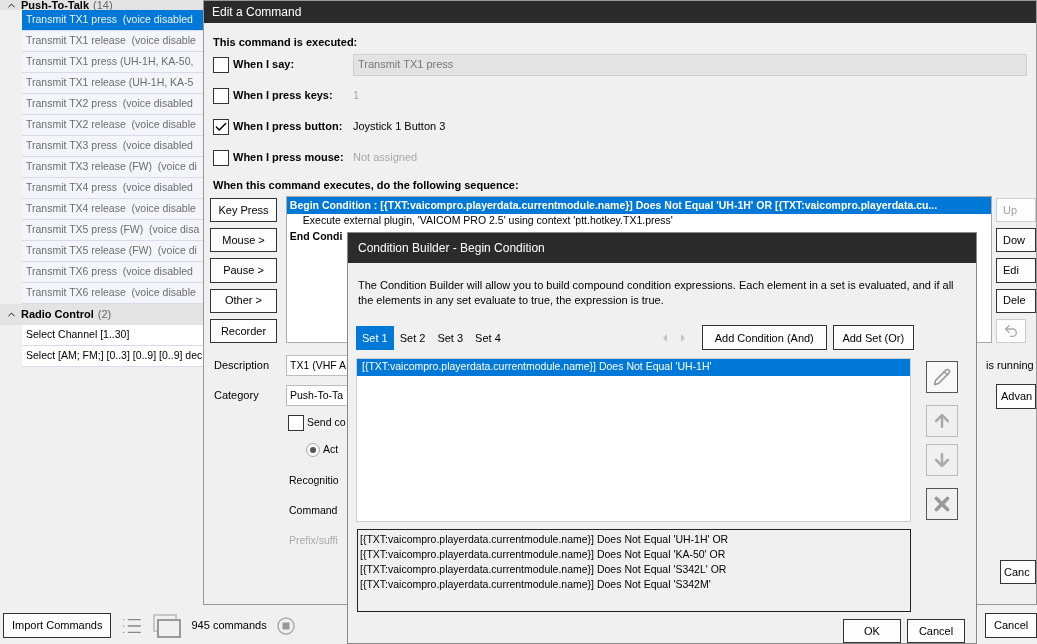  What do you see at coordinates (1016, 396) in the screenshot?
I see `advanced-button: Advan` at bounding box center [1016, 396].